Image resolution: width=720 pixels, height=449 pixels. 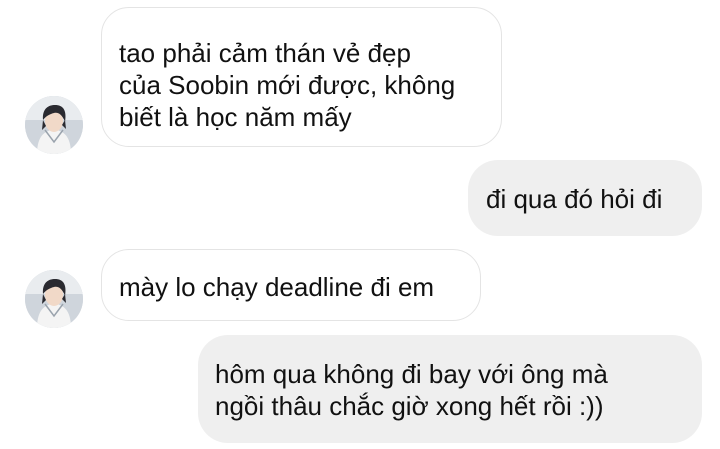 What do you see at coordinates (291, 285) in the screenshot?
I see `message-bubble-incoming: mày lo chạy deadline đi em` at bounding box center [291, 285].